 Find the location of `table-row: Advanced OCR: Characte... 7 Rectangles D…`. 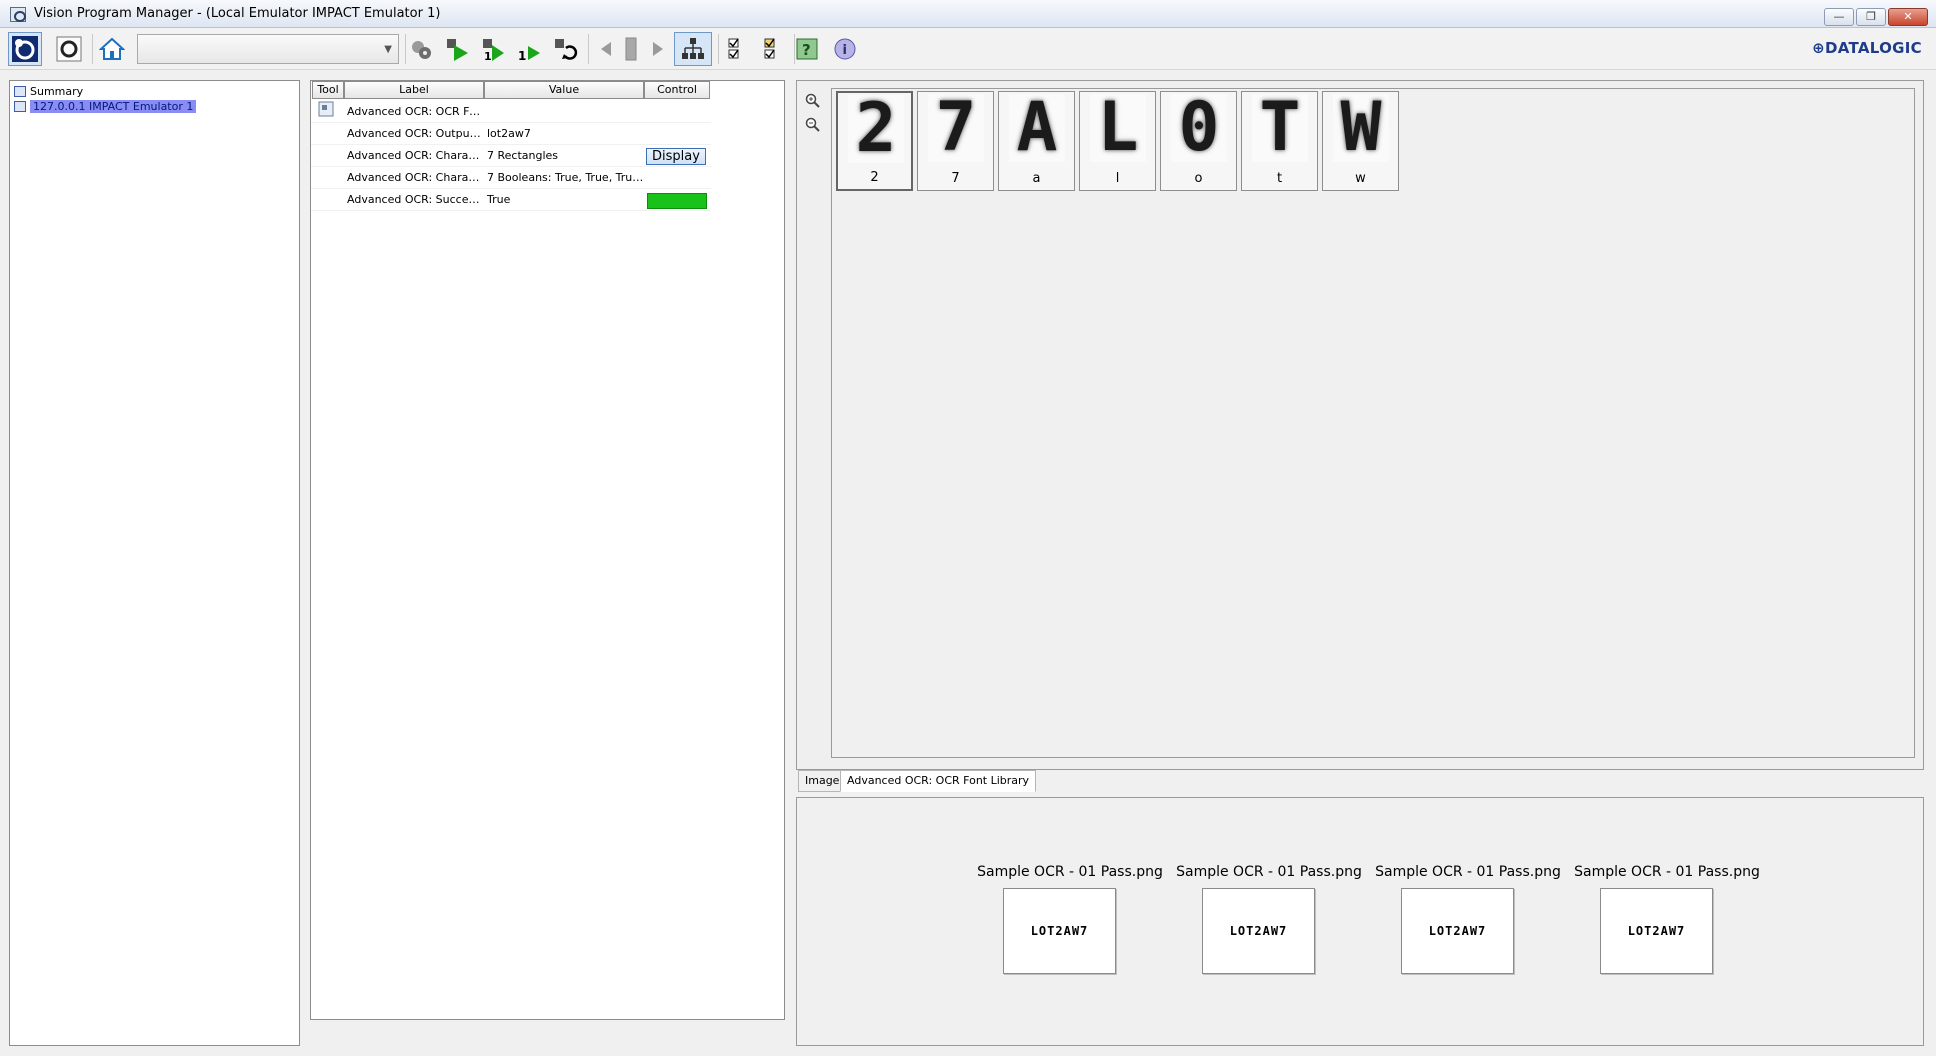

table-row: Advanced OCR: Characte... 7 Rectangles D… is located at coordinates (511, 156).